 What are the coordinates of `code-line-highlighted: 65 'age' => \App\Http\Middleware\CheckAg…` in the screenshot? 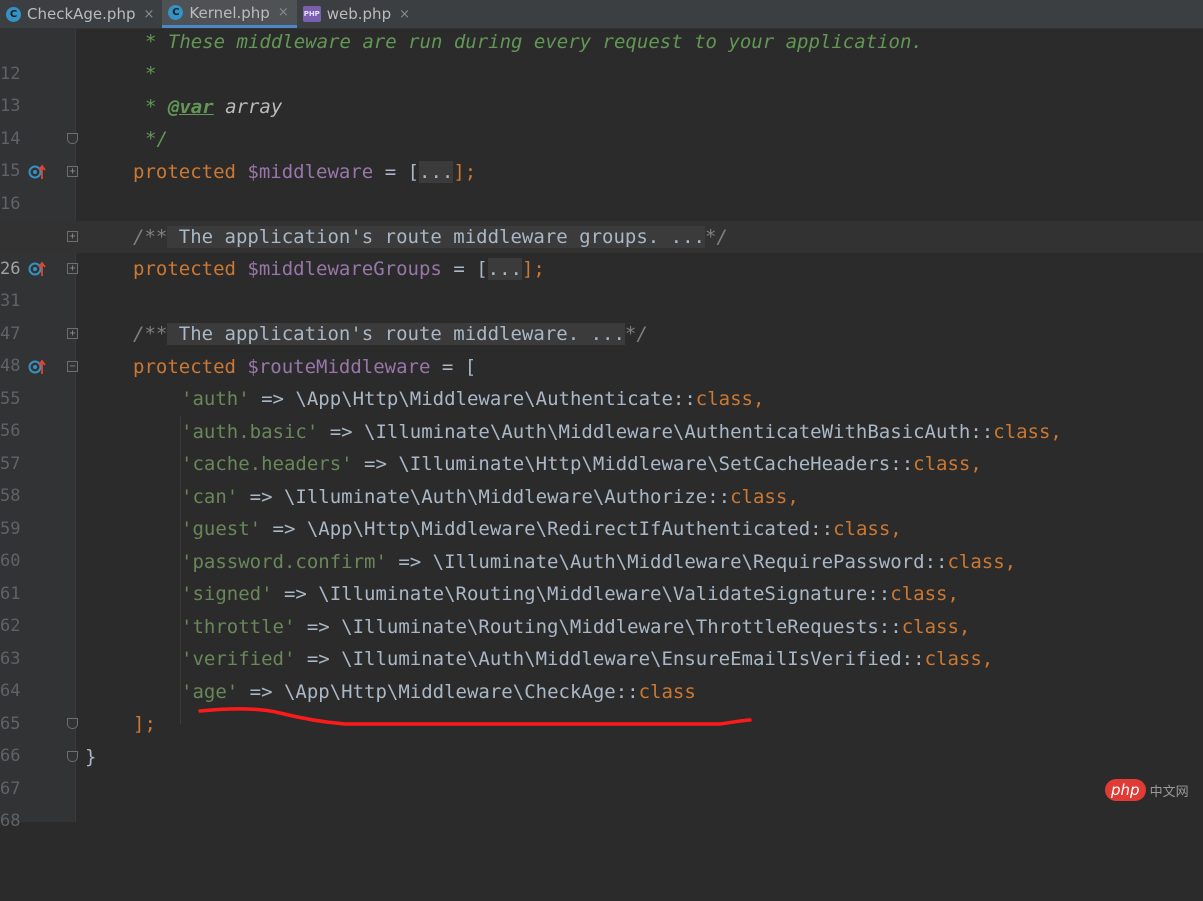 It's located at (601, 705).